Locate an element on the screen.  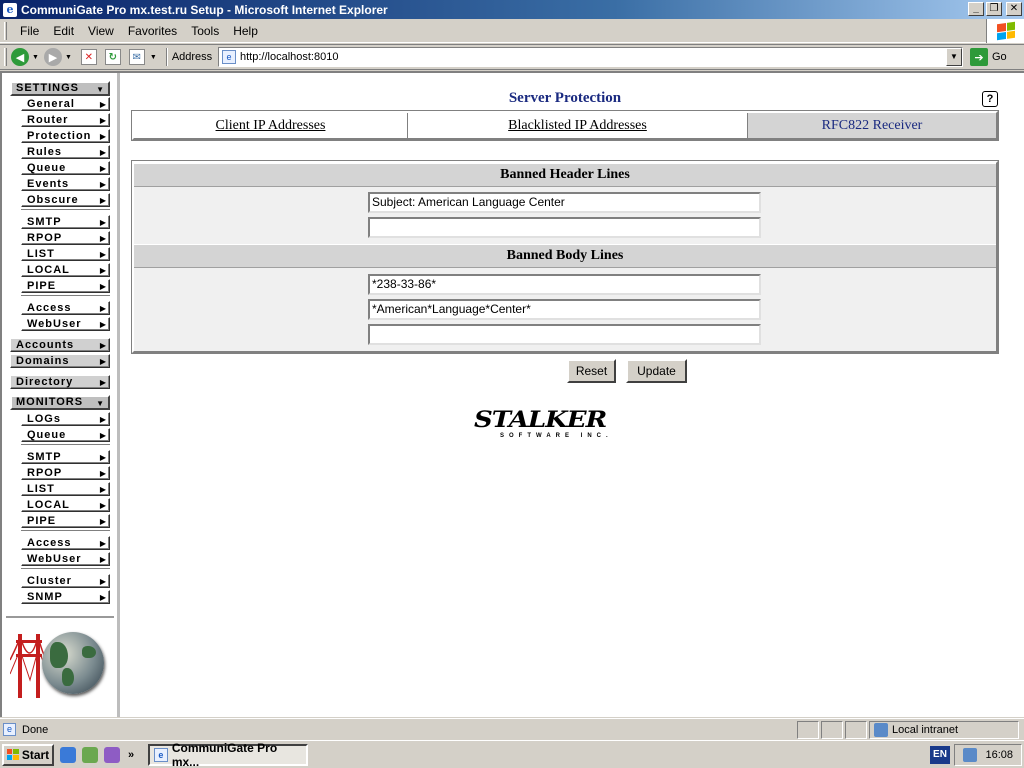
page-title: Server Protection is located at coordinates (565, 98).